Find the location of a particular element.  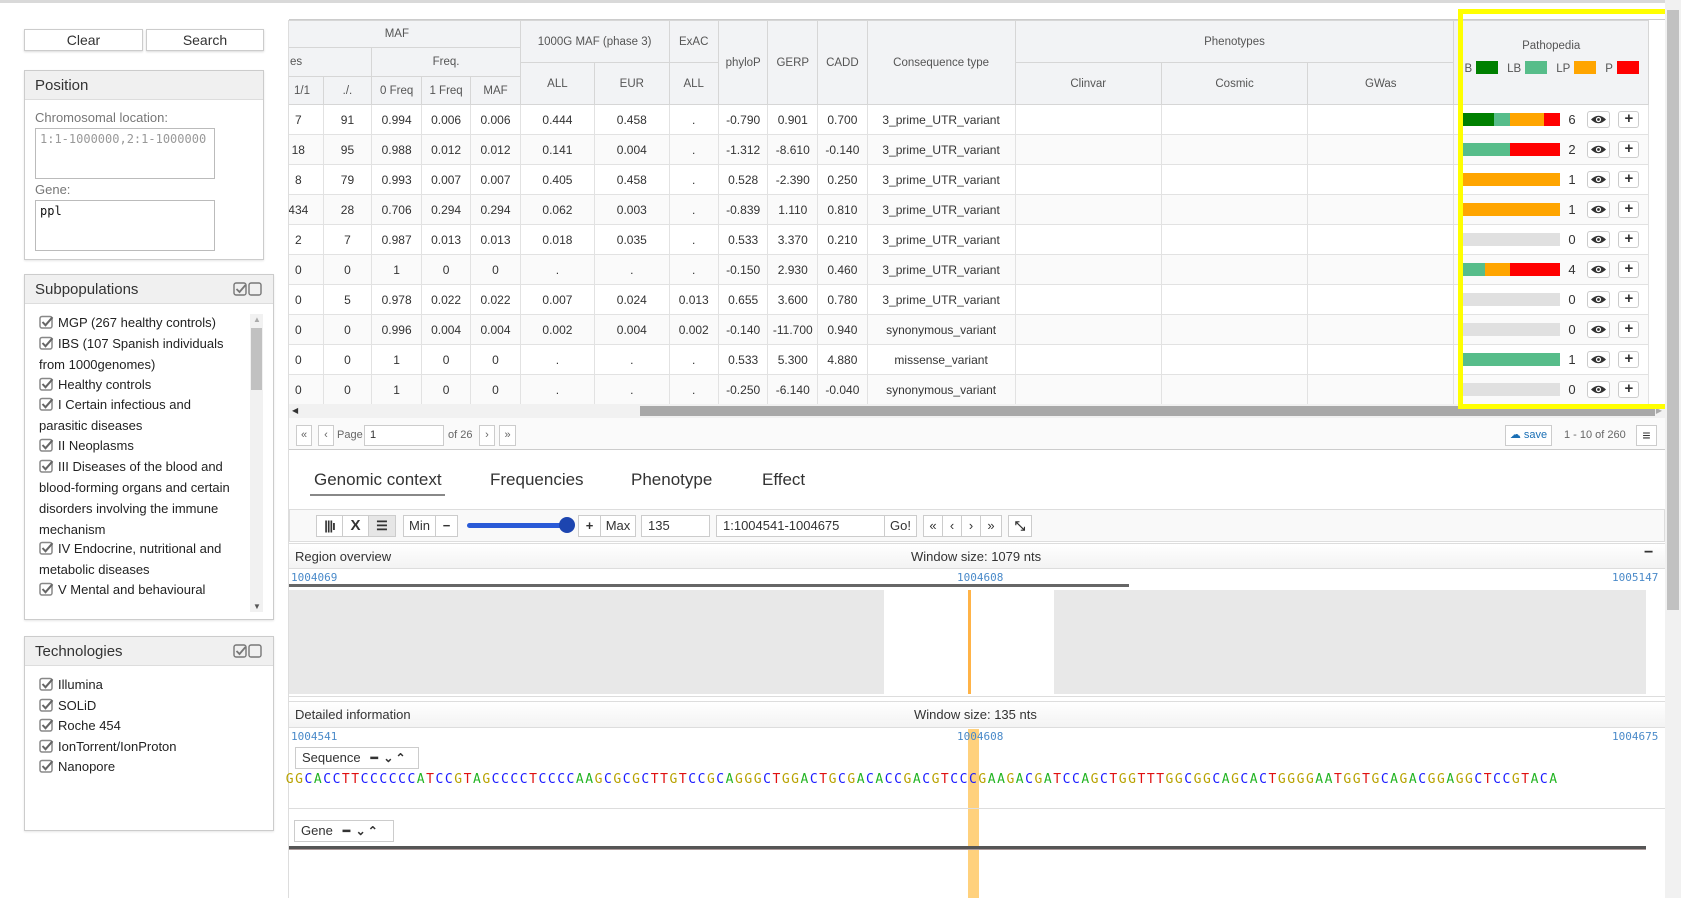

page-input: 1 is located at coordinates (404, 435).